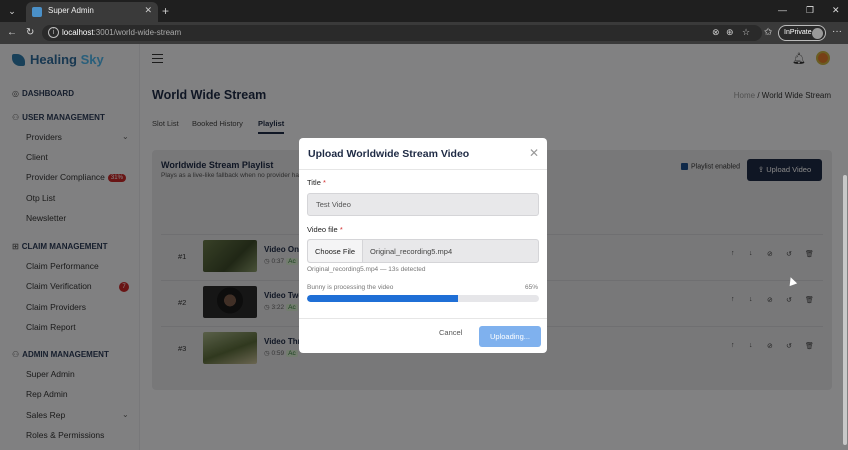 This screenshot has width=848, height=450. Describe the element at coordinates (768, 33) in the screenshot. I see `favorites-icon: ✩` at that location.